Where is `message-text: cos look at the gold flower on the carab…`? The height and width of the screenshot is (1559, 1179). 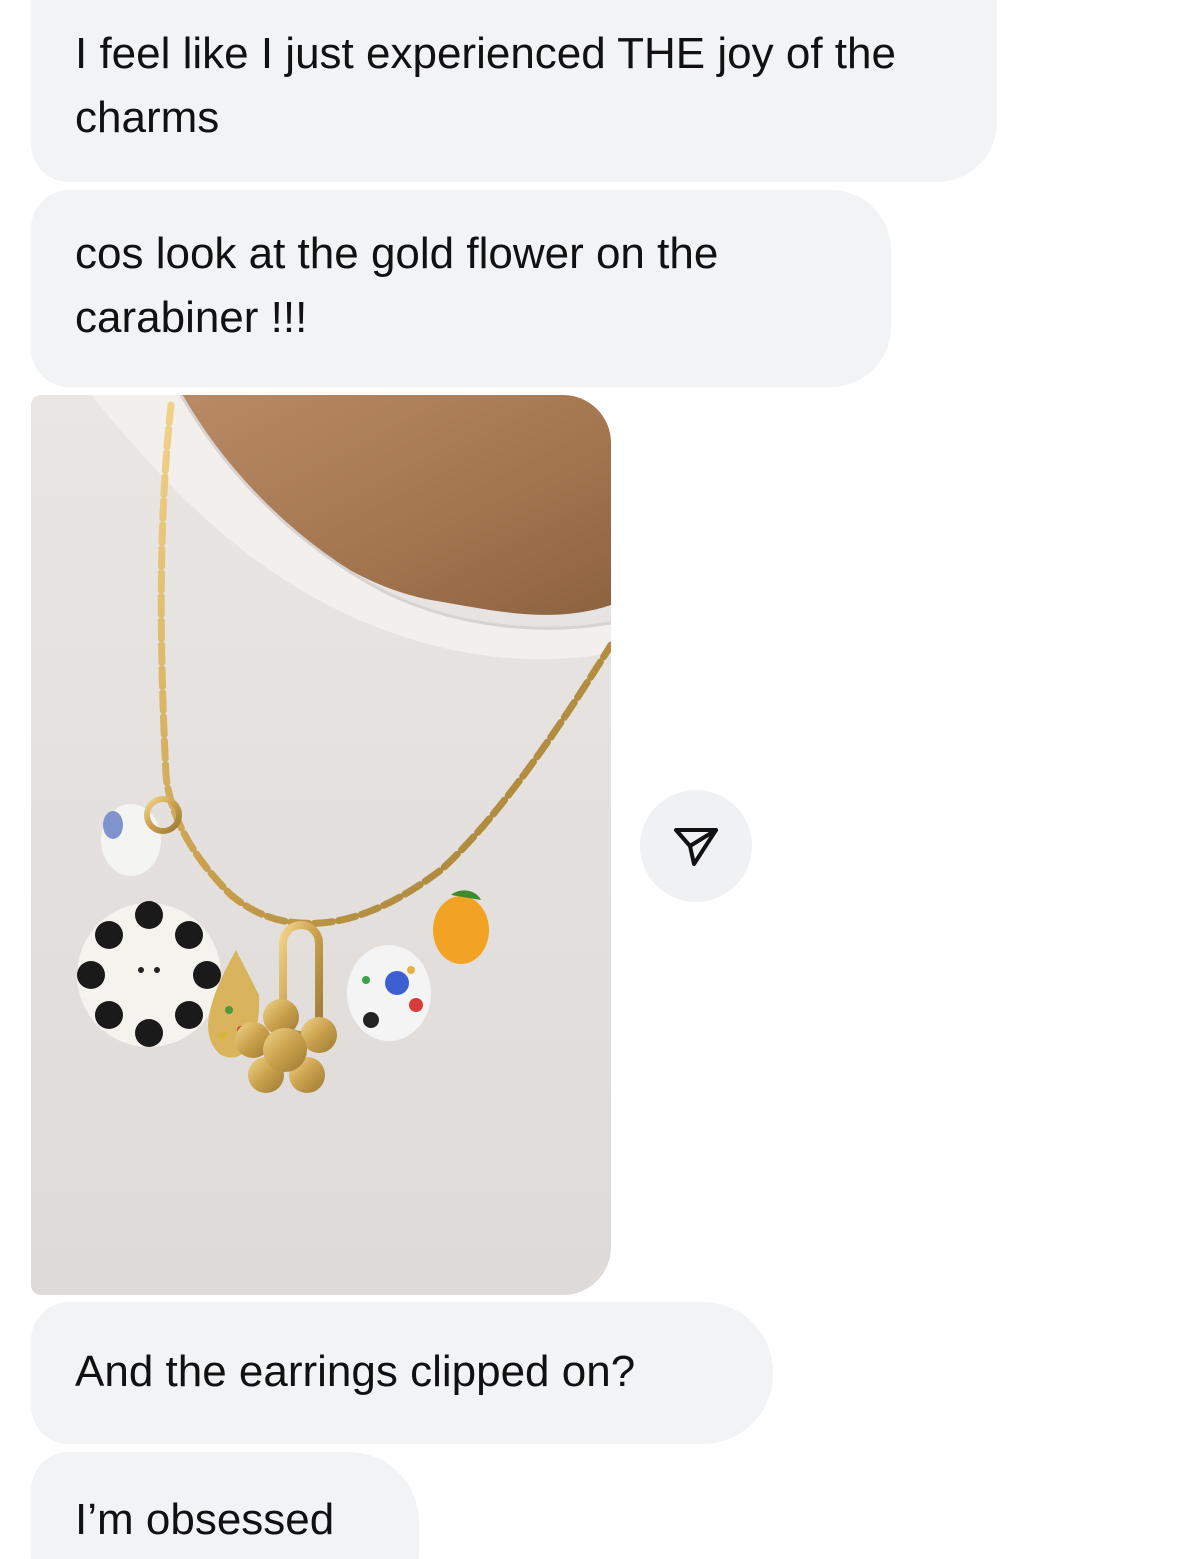
message-text: cos look at the gold flower on the carab… is located at coordinates (397, 285).